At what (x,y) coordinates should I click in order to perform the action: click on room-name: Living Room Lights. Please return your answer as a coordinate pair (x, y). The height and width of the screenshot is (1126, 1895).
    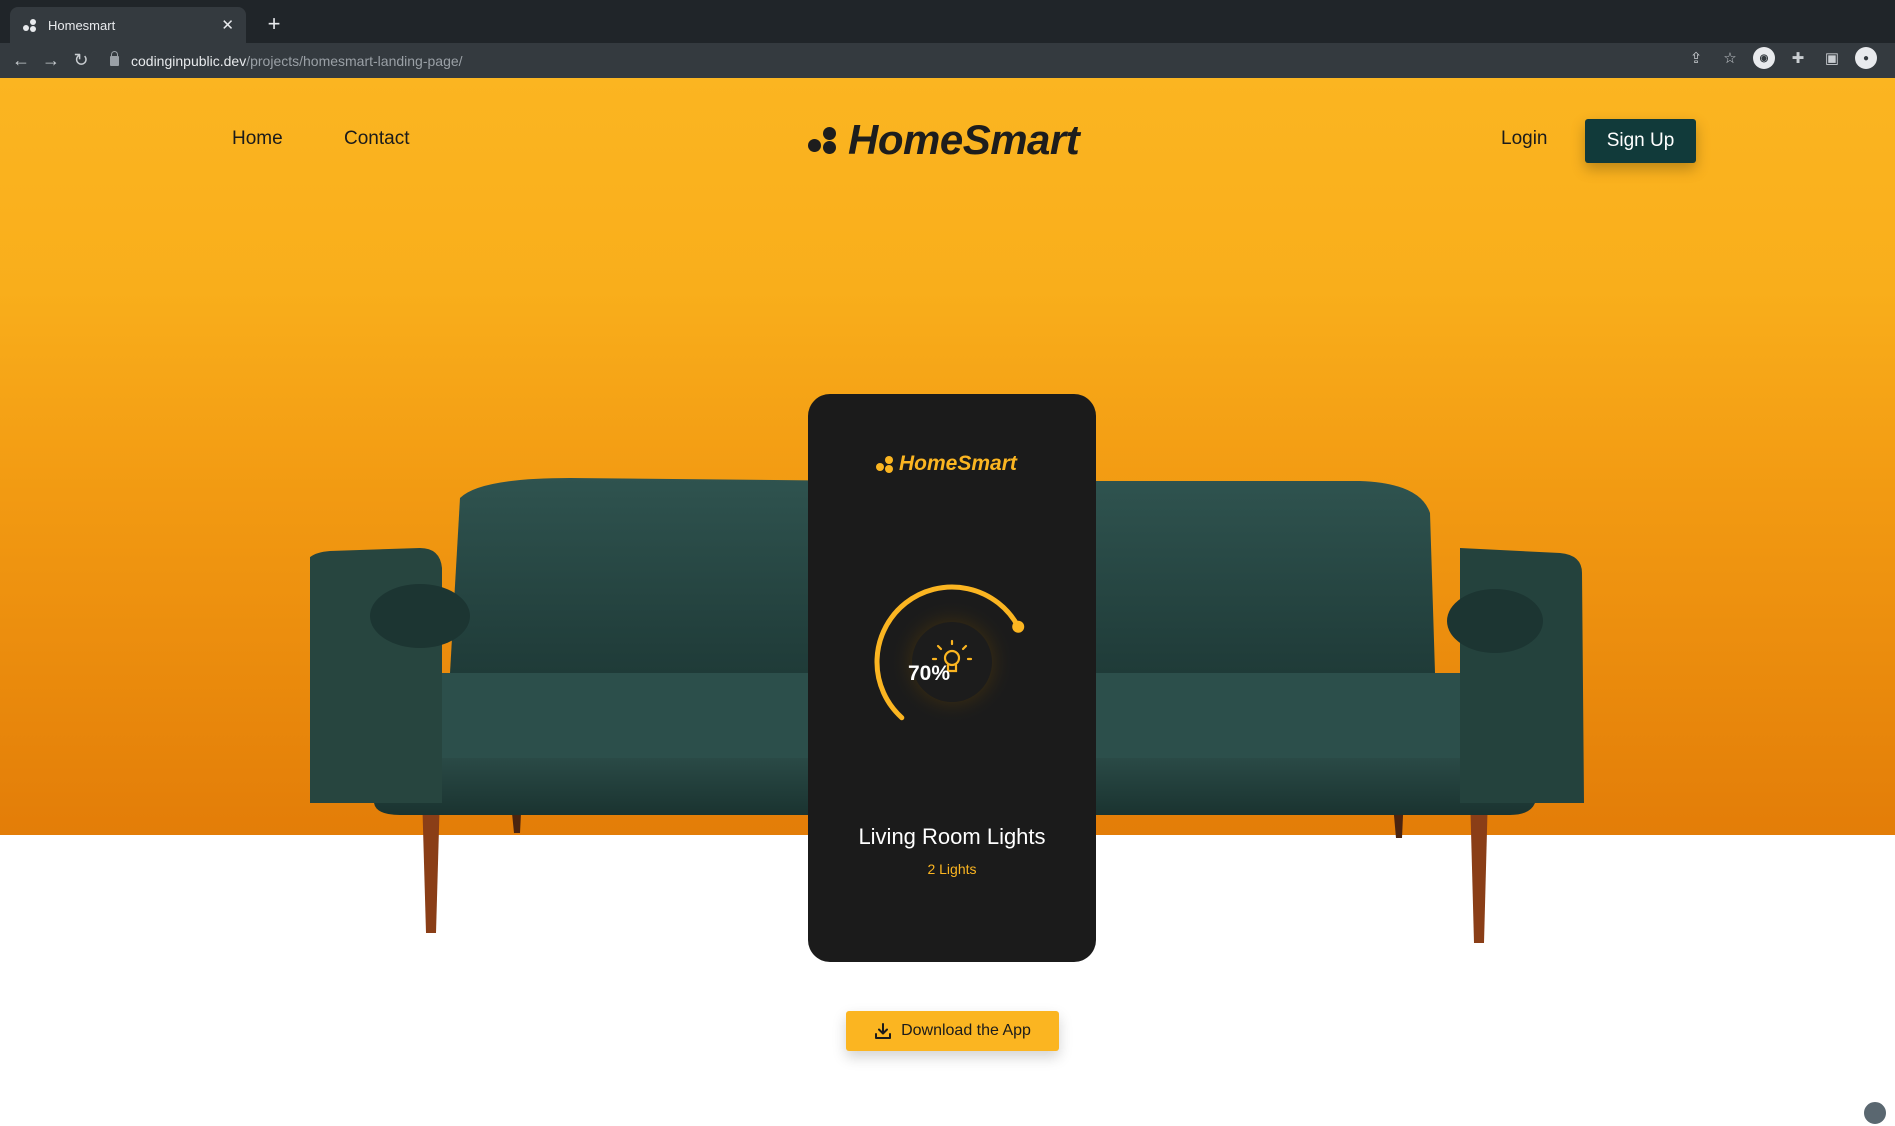
    Looking at the image, I should click on (952, 836).